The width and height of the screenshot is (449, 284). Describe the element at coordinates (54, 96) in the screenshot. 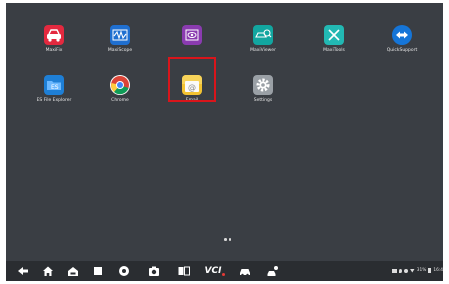

I see `app-es-file-explorer: ES ES File Explorer` at that location.